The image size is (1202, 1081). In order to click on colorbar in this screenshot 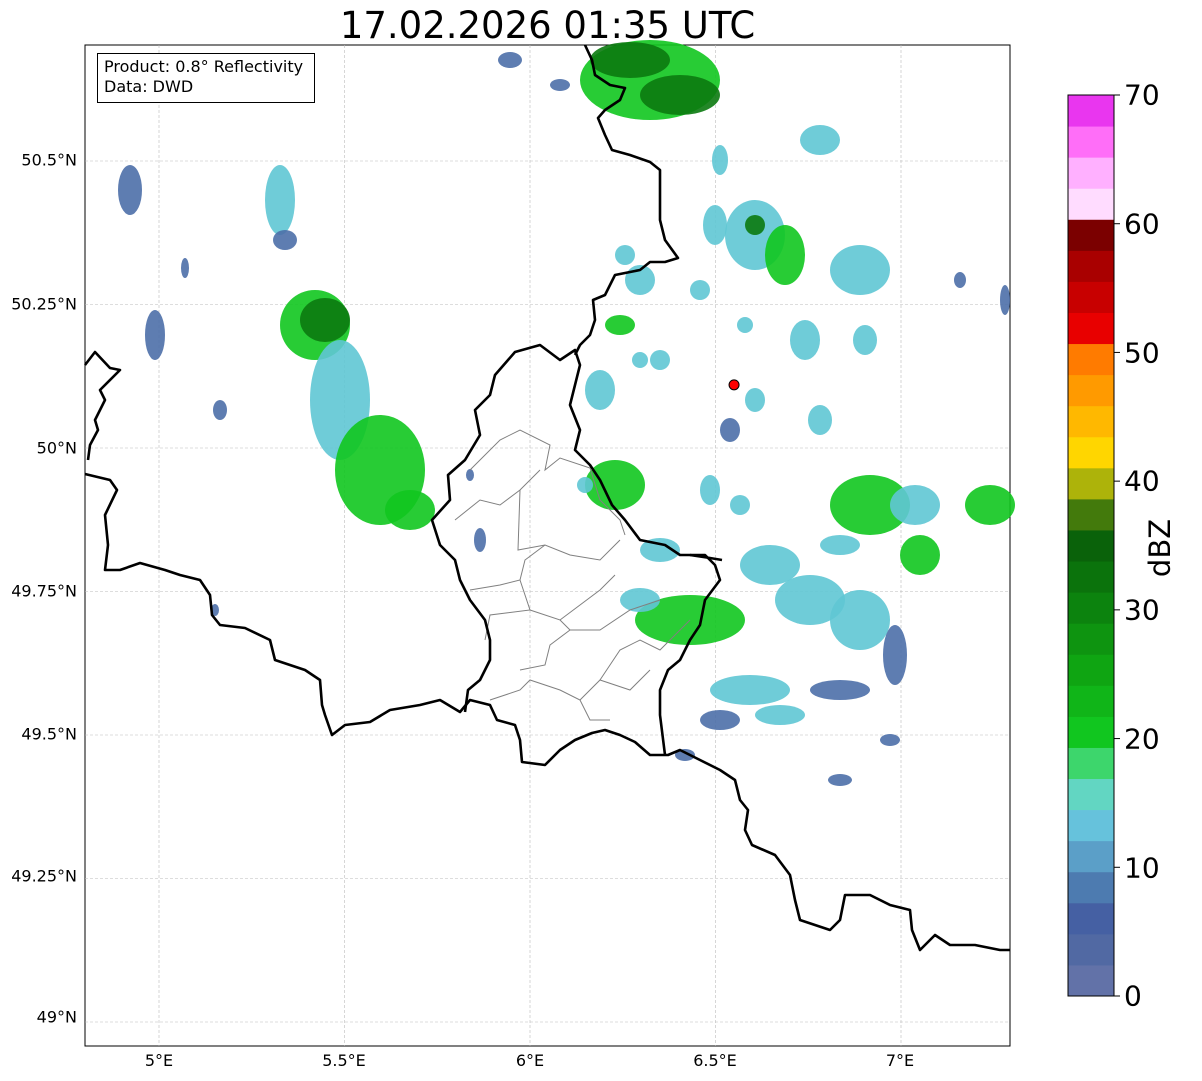, I will do `click(1093, 545)`.